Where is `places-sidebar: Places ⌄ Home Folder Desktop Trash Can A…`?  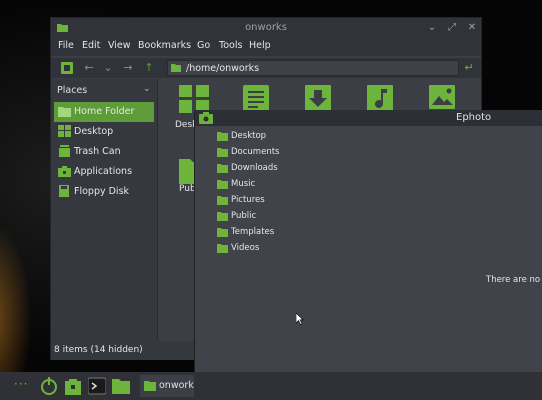 places-sidebar: Places ⌄ Home Folder Desktop Trash Can A… is located at coordinates (104, 210).